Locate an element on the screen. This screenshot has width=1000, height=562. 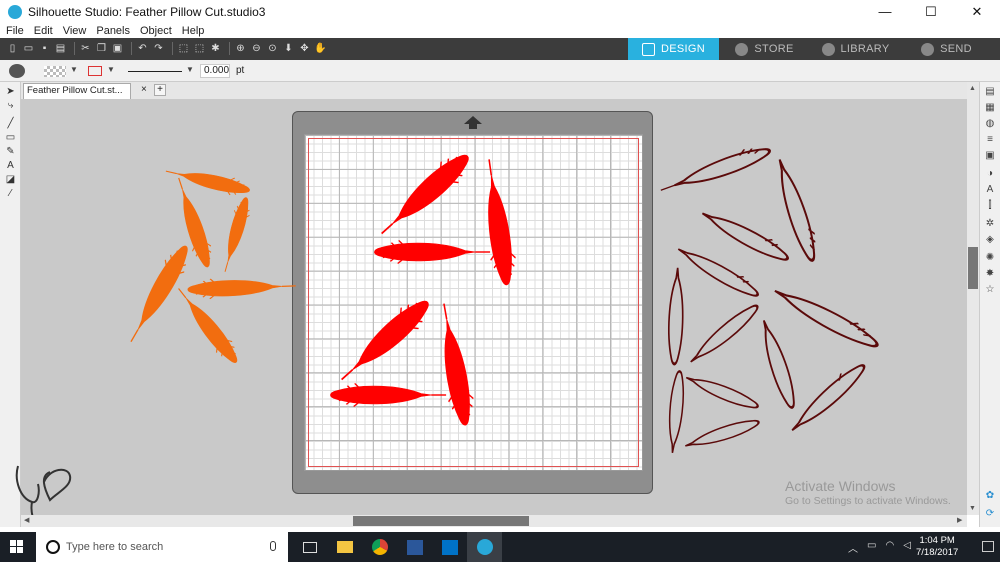
scroll-down-icon: ▼ is located at coordinates (972, 508).